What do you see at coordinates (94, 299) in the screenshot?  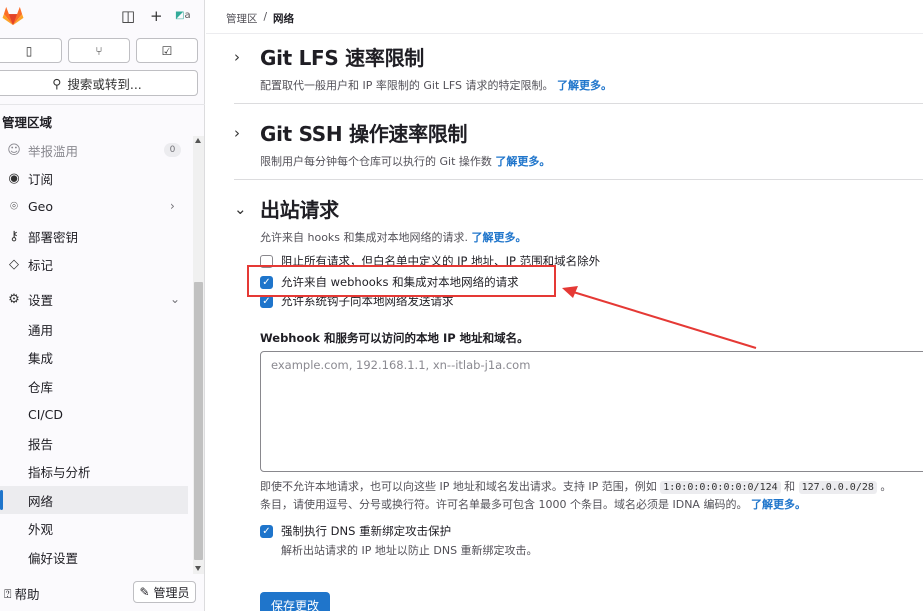 I see `sidebar-item-settings: ⚙ 设置 ⌄` at bounding box center [94, 299].